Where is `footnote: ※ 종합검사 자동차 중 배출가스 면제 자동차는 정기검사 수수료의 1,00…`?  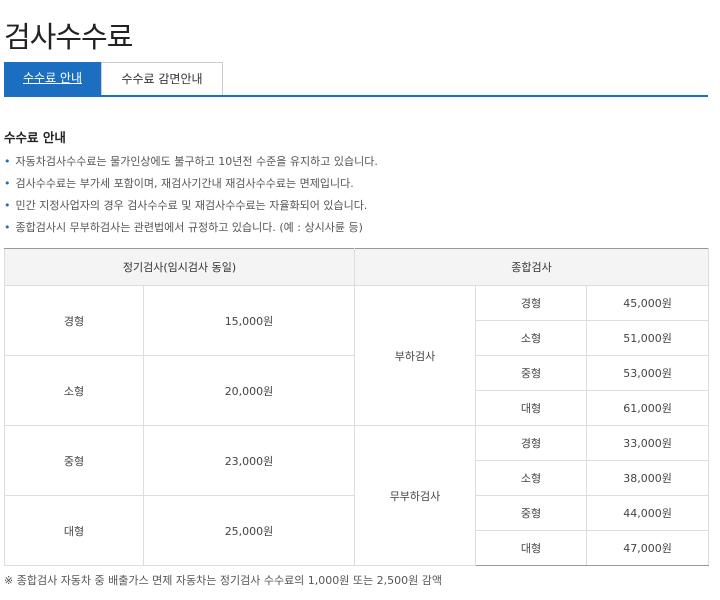
footnote: ※ 종합검사 자동차 중 배출가스 면제 자동차는 정기검사 수수료의 1,00… is located at coordinates (223, 580).